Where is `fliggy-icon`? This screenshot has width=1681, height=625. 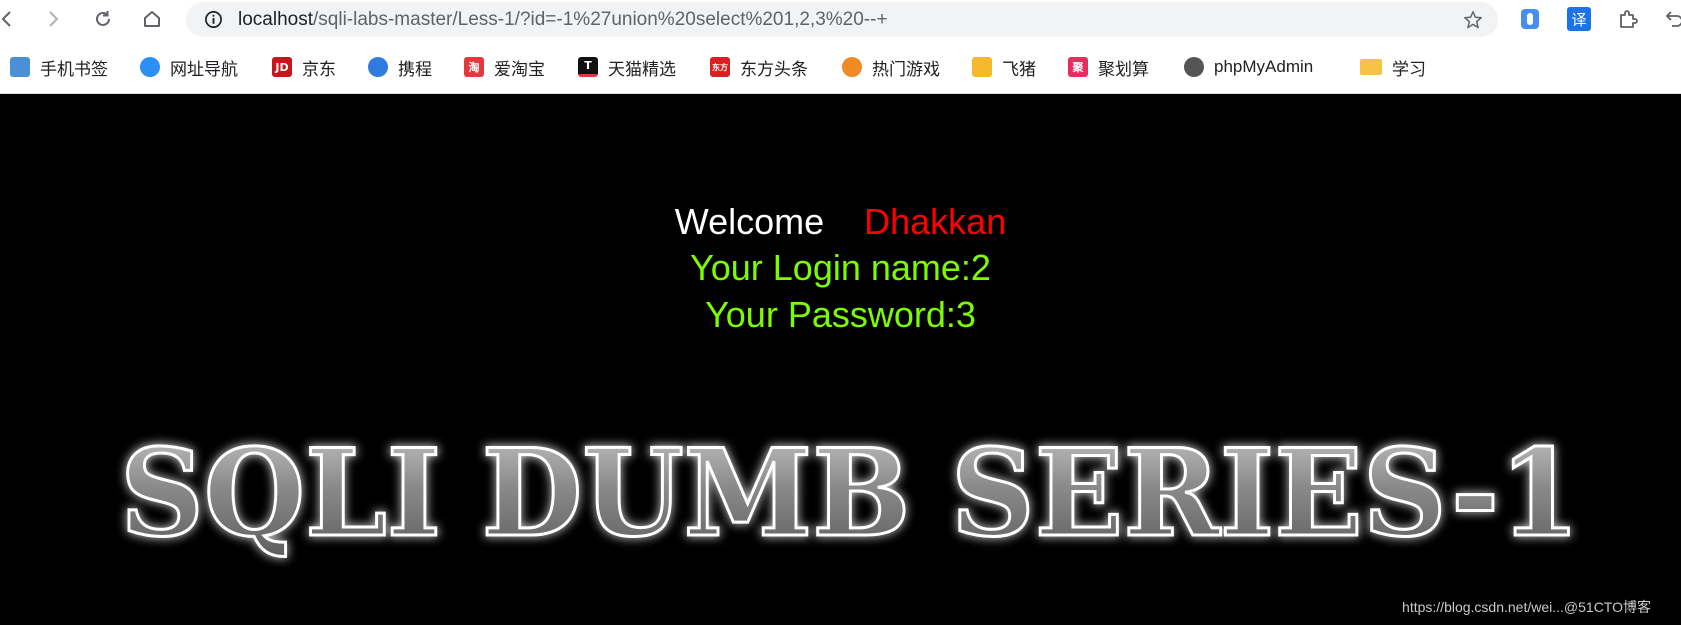
fliggy-icon is located at coordinates (982, 67).